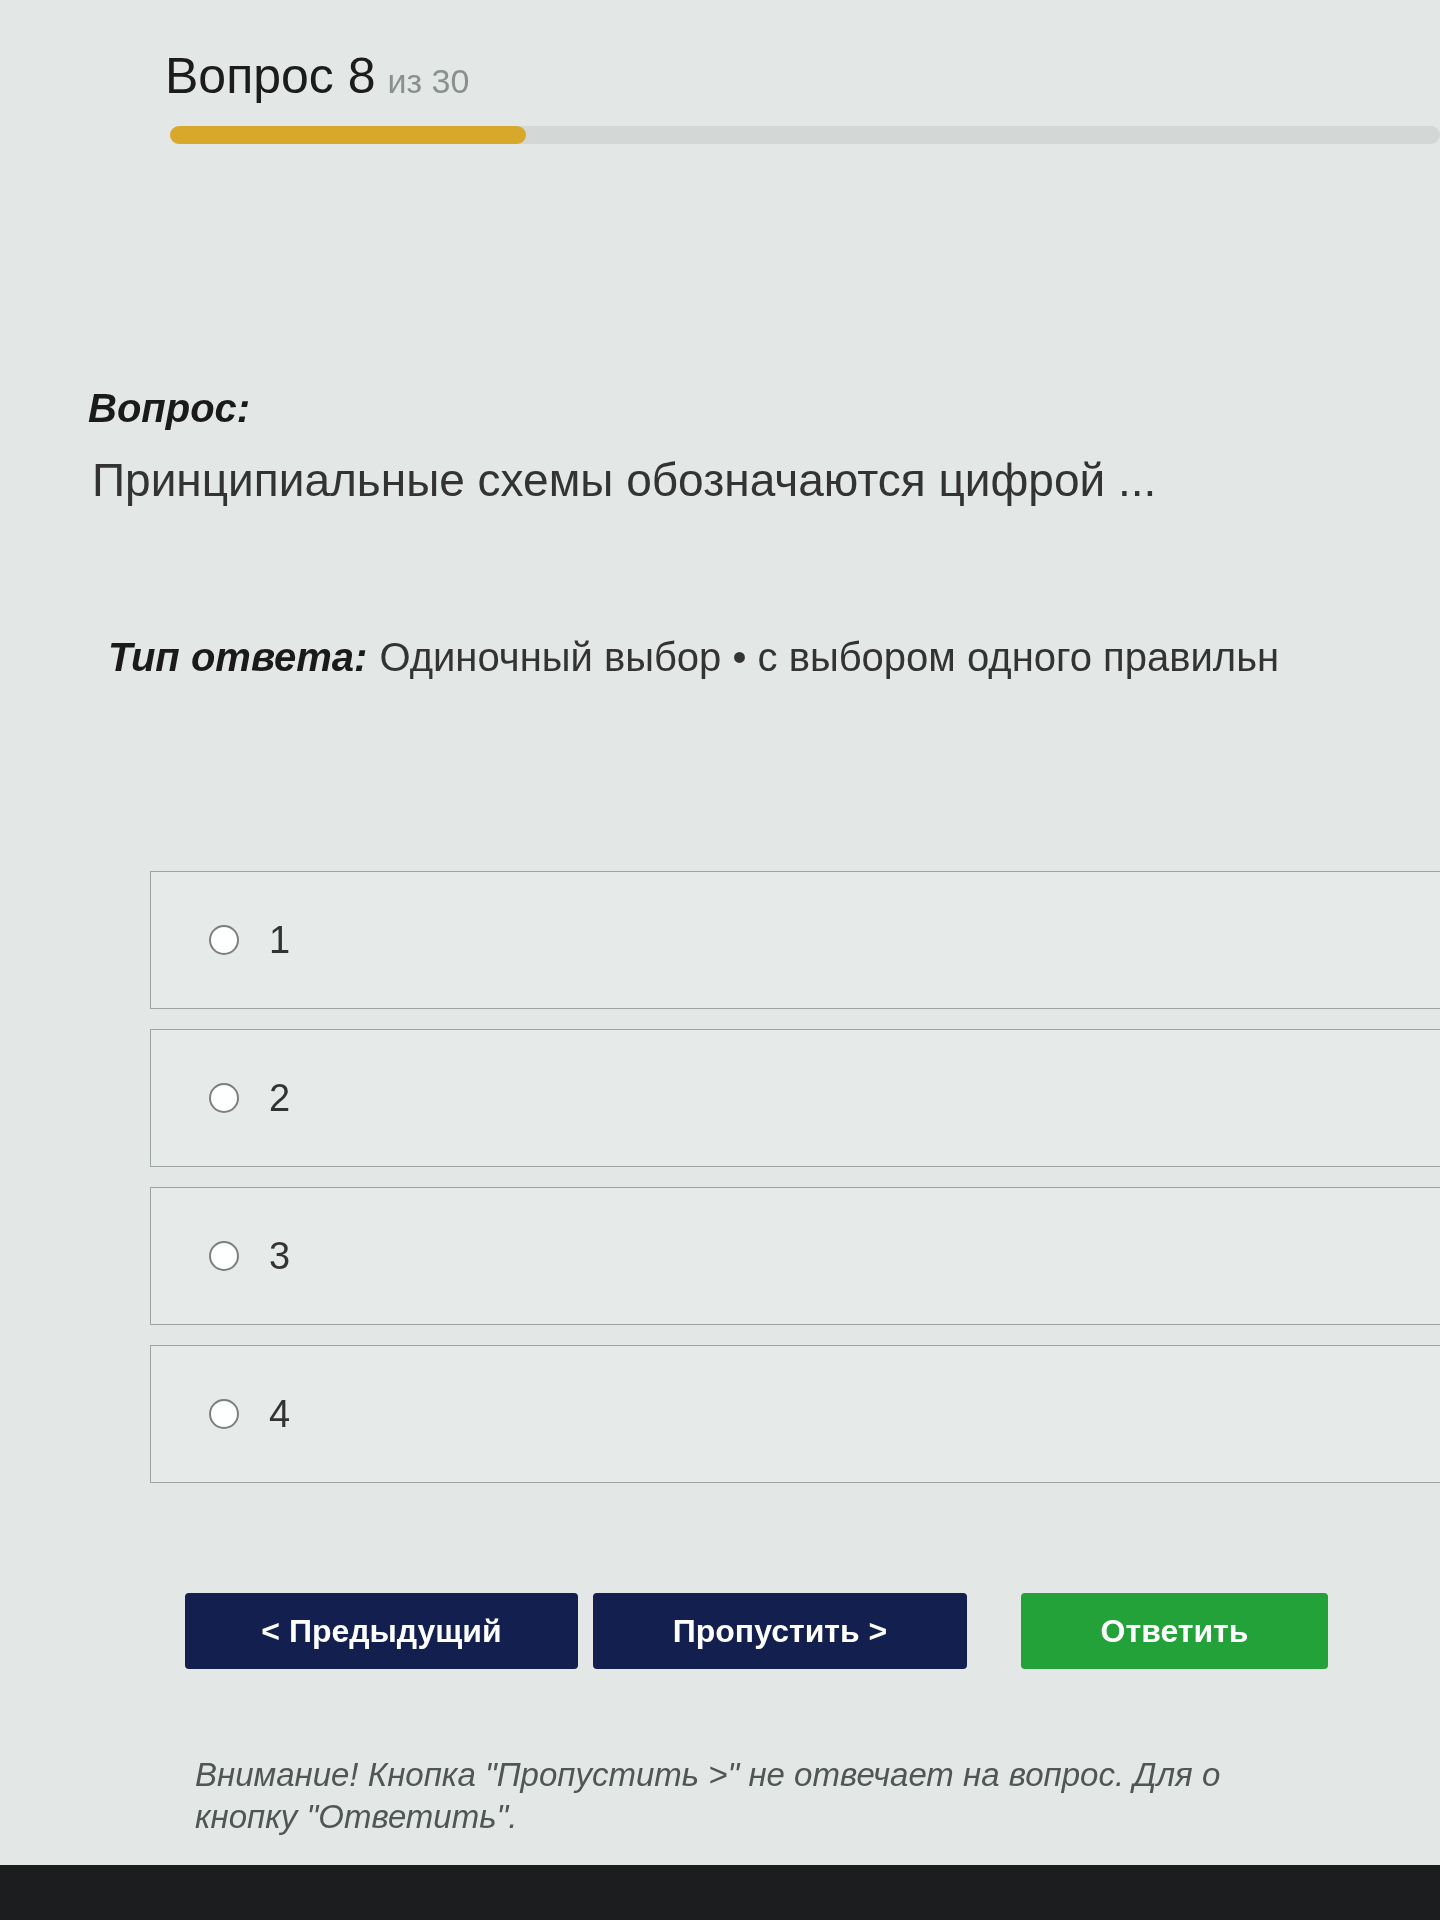  What do you see at coordinates (270, 76) in the screenshot?
I see `question-number-title: Вопрос 8` at bounding box center [270, 76].